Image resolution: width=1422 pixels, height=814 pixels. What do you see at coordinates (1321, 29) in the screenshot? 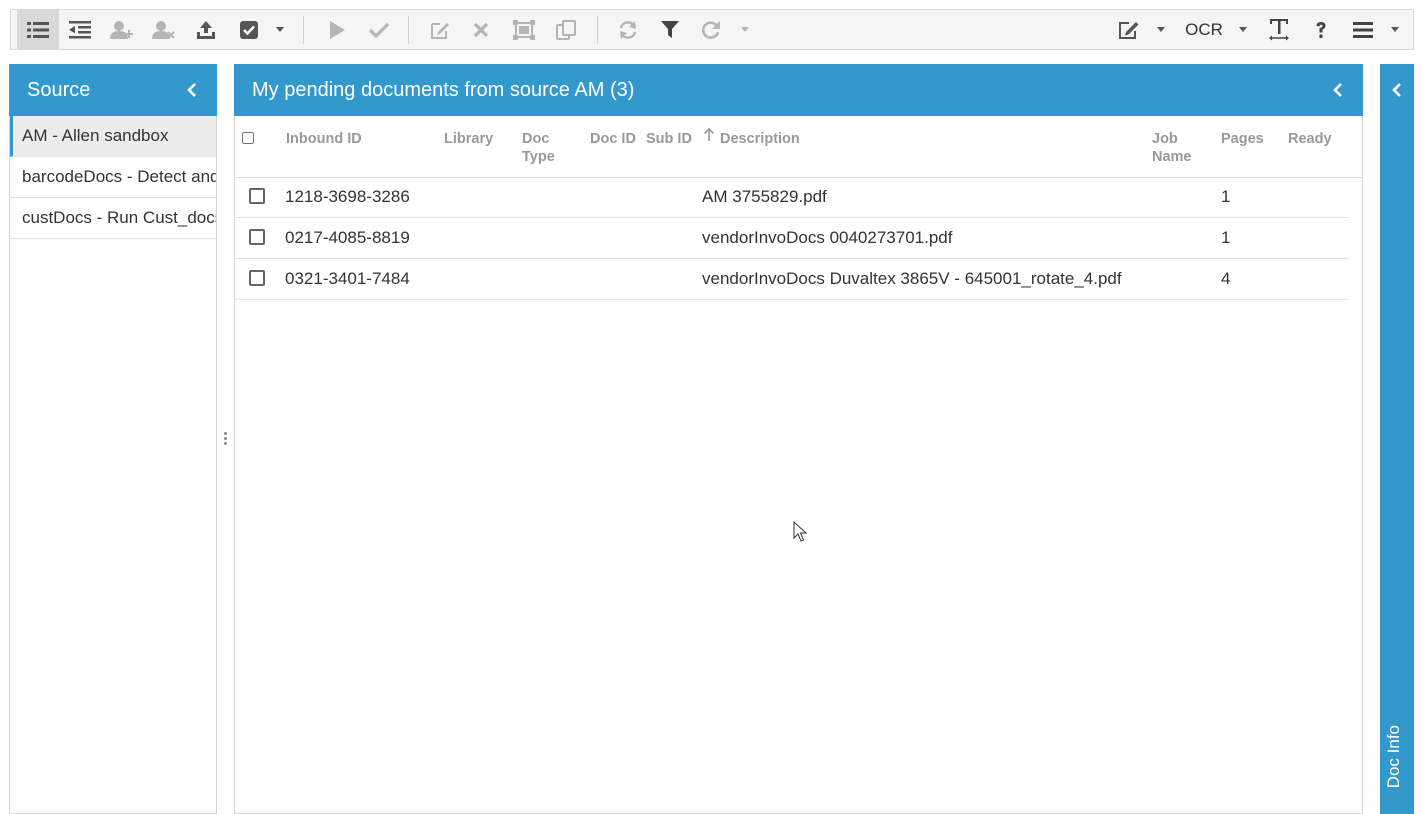
I see `help-button` at bounding box center [1321, 29].